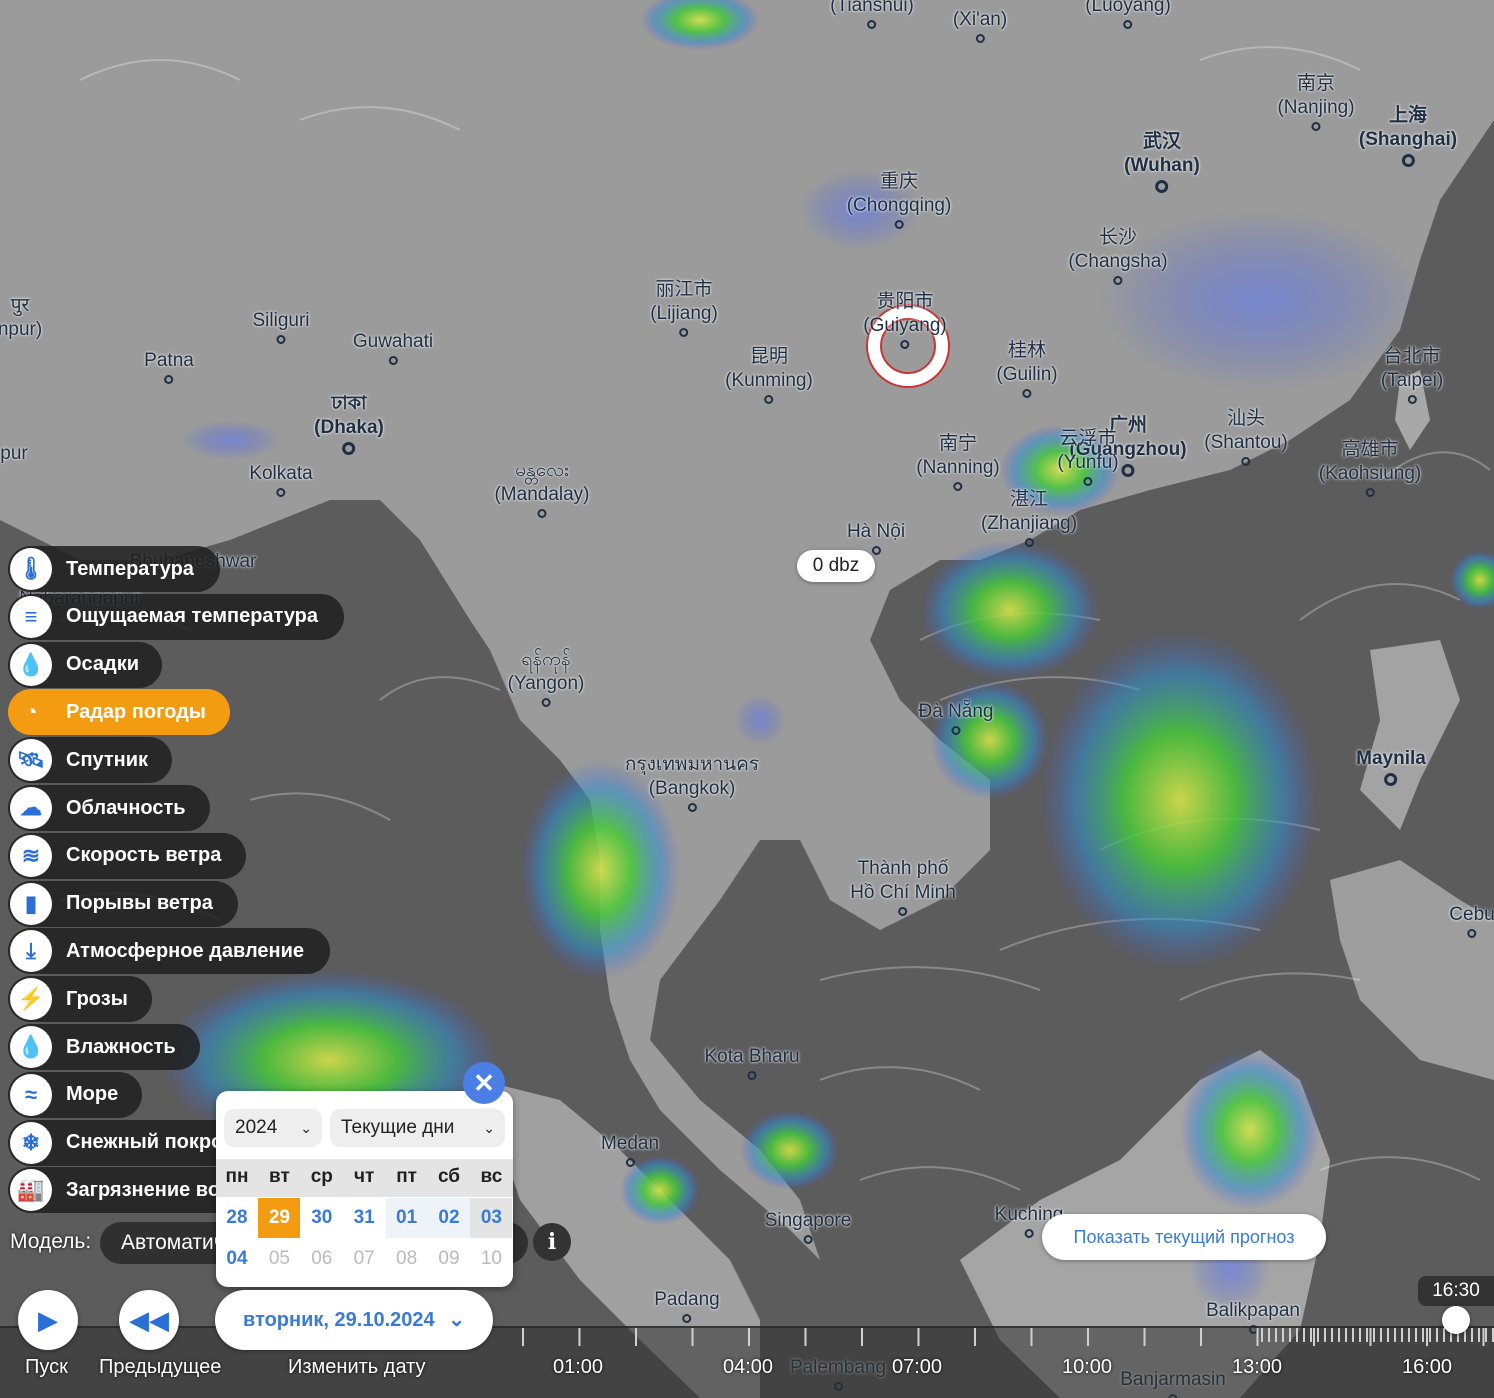 This screenshot has width=1494, height=1398. Describe the element at coordinates (176, 616) in the screenshot. I see `layer-item-1: ≡ Ощущаемая температура` at that location.